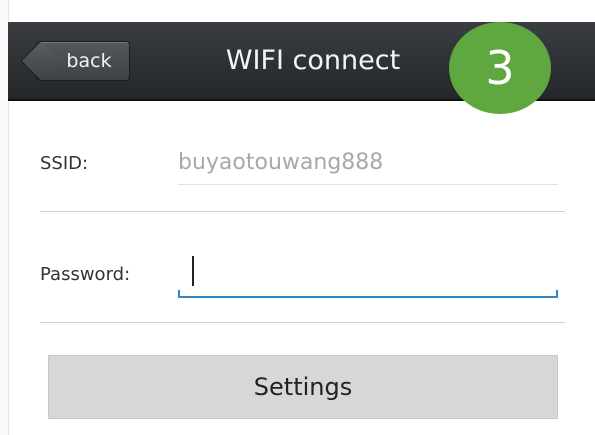 This screenshot has width=595, height=435. What do you see at coordinates (500, 68) in the screenshot?
I see `step-number-badge: 3` at bounding box center [500, 68].